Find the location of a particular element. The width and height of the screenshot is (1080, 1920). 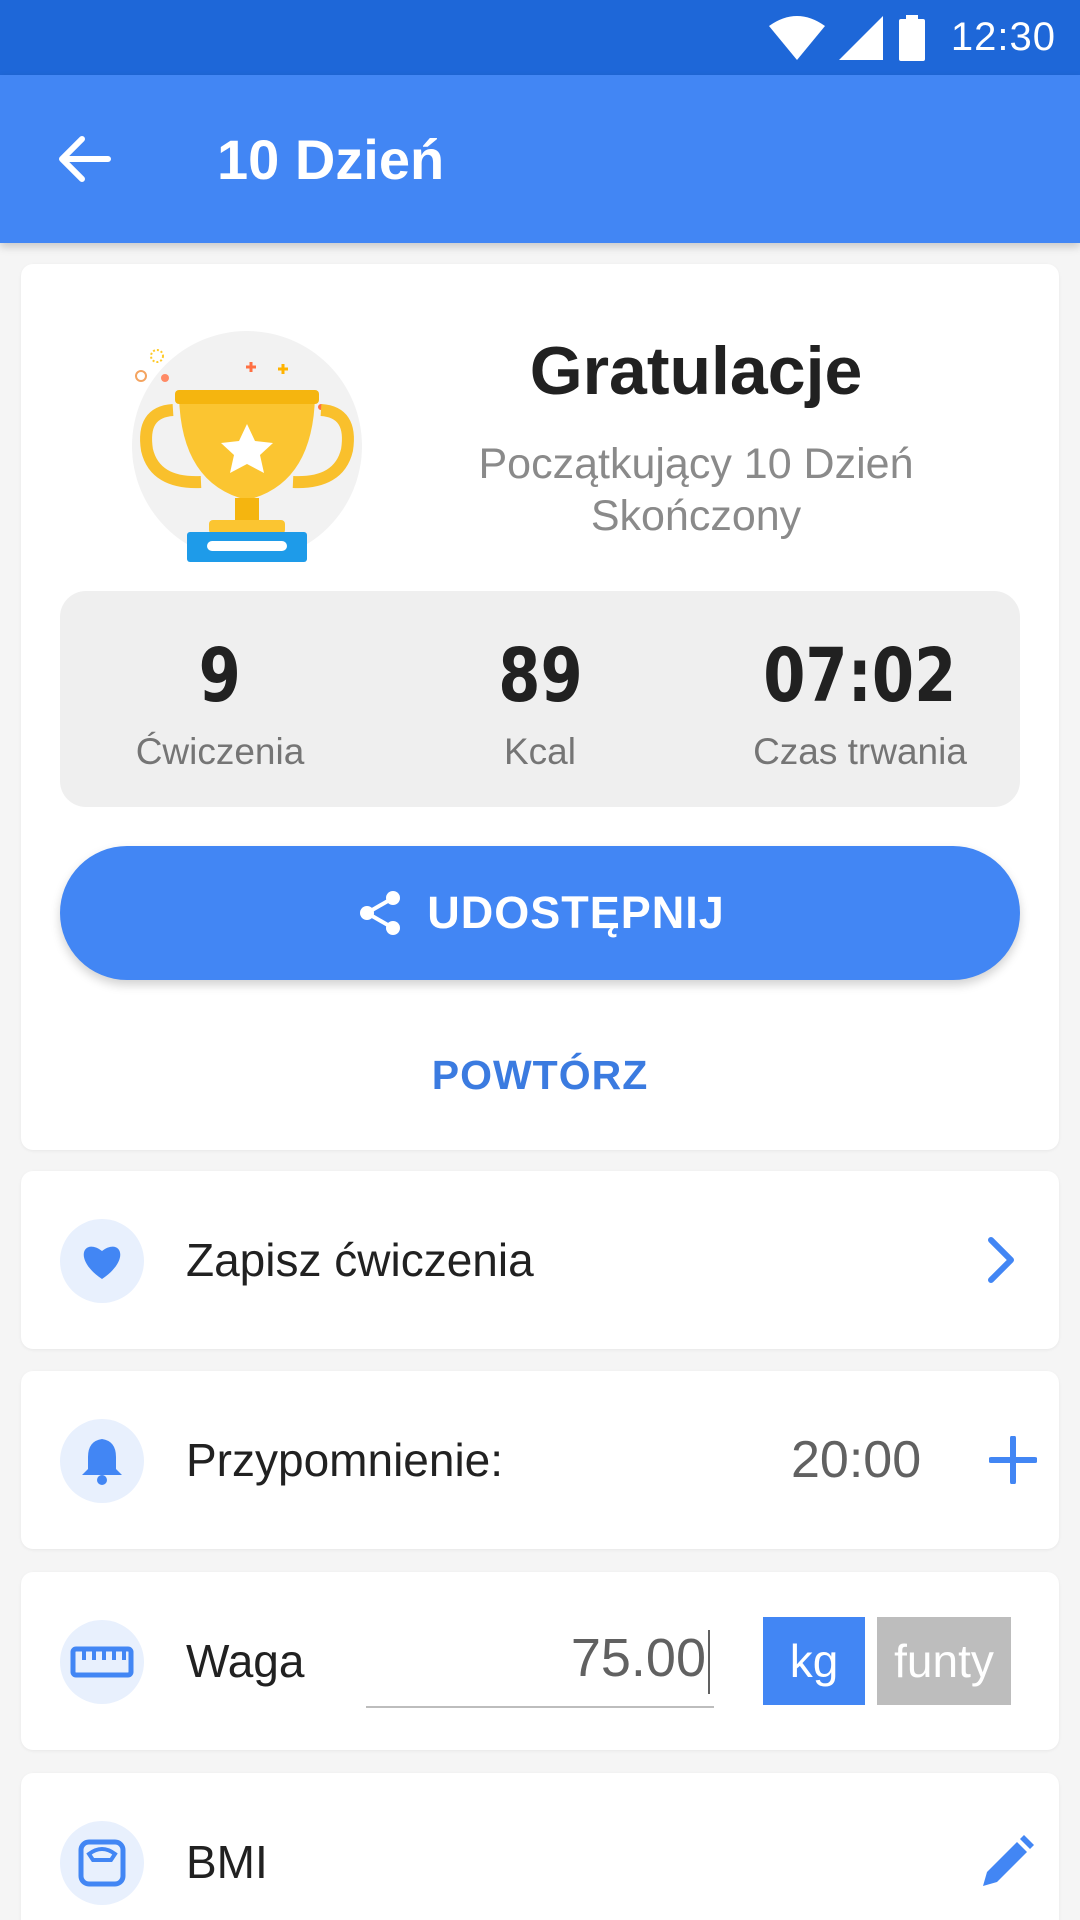

weight-label-wrap: Waga is located at coordinates (245, 1661).